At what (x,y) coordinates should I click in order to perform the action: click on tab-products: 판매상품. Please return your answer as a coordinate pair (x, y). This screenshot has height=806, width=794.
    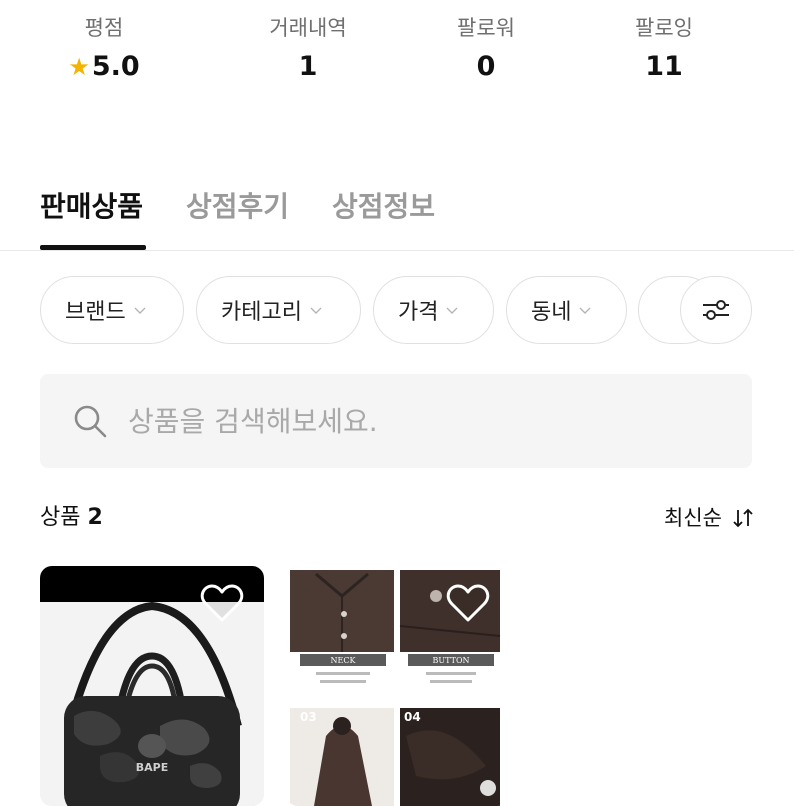
    Looking at the image, I should click on (91, 207).